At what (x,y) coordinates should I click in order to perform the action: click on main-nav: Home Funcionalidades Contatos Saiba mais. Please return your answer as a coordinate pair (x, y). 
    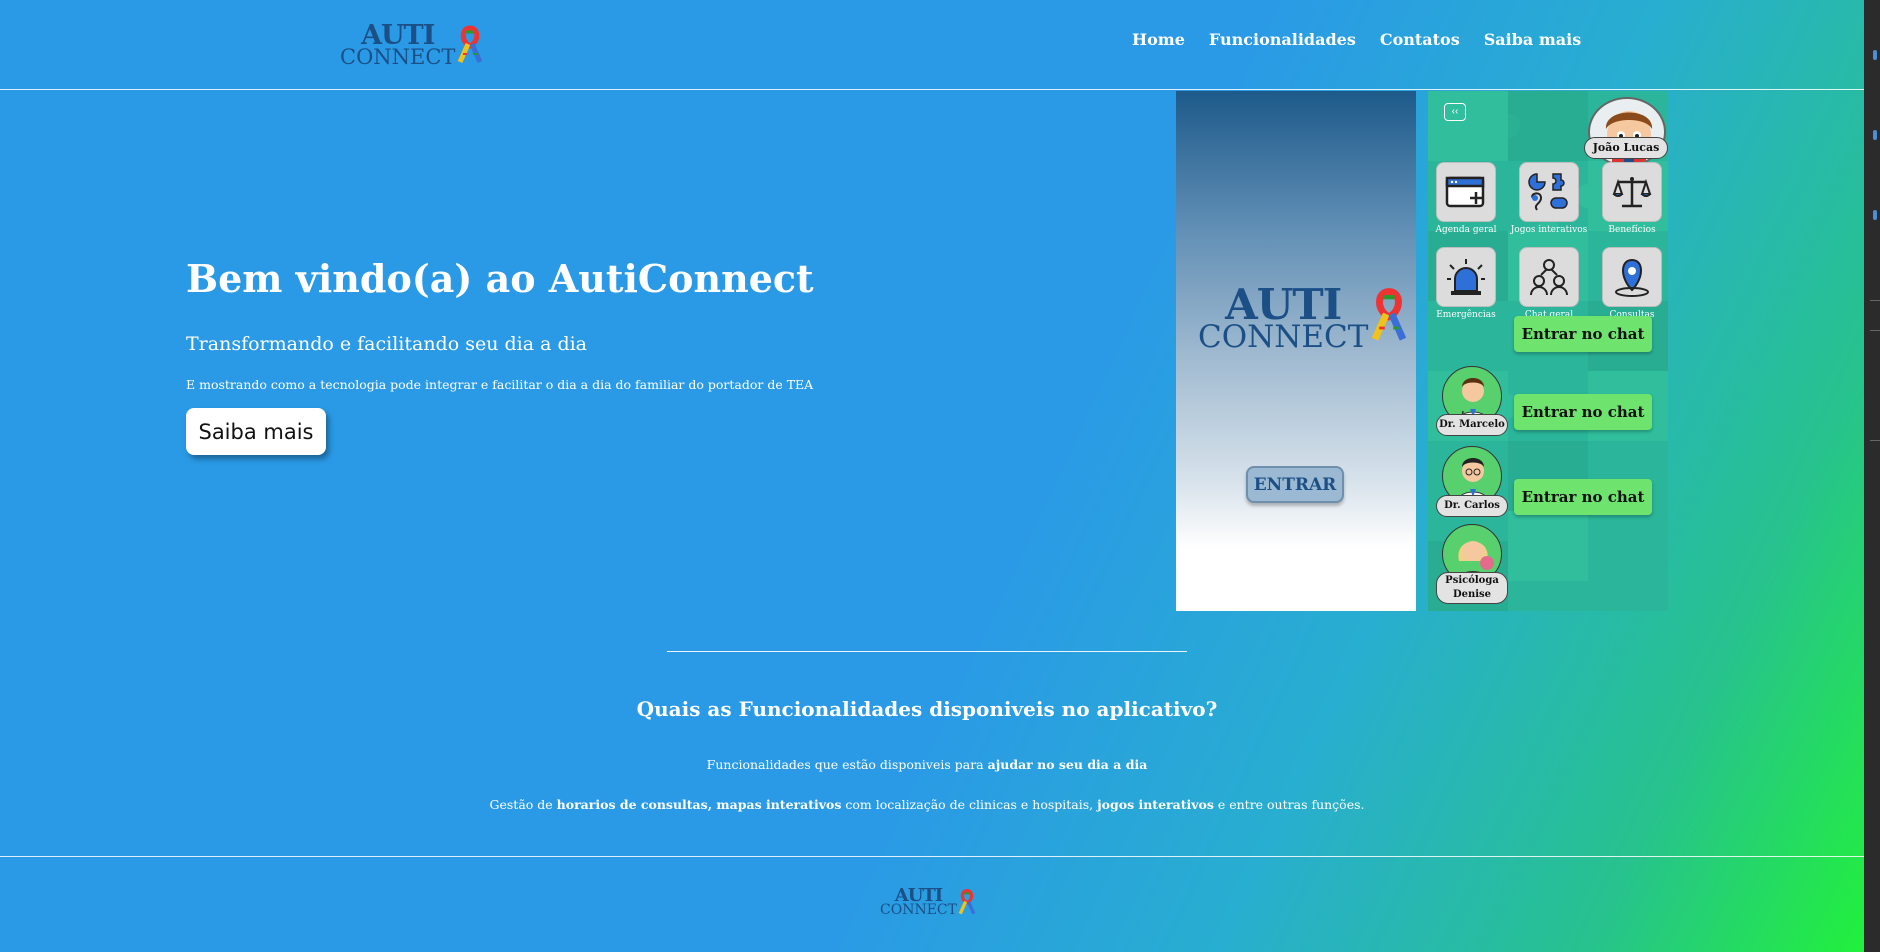
    Looking at the image, I should click on (1356, 39).